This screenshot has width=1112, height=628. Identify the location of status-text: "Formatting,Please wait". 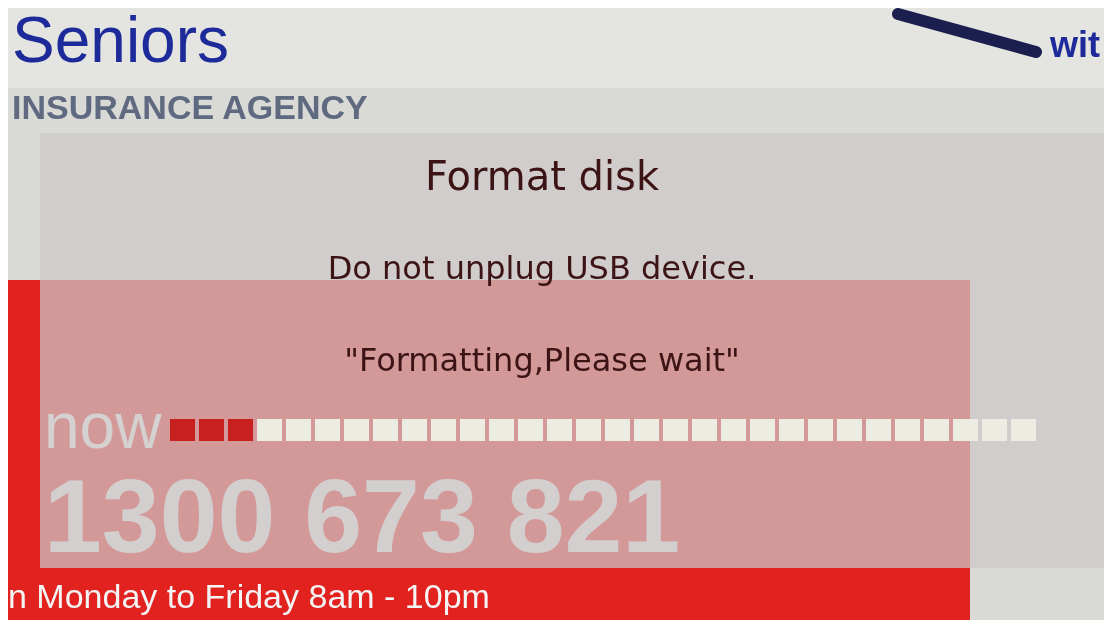
(542, 360).